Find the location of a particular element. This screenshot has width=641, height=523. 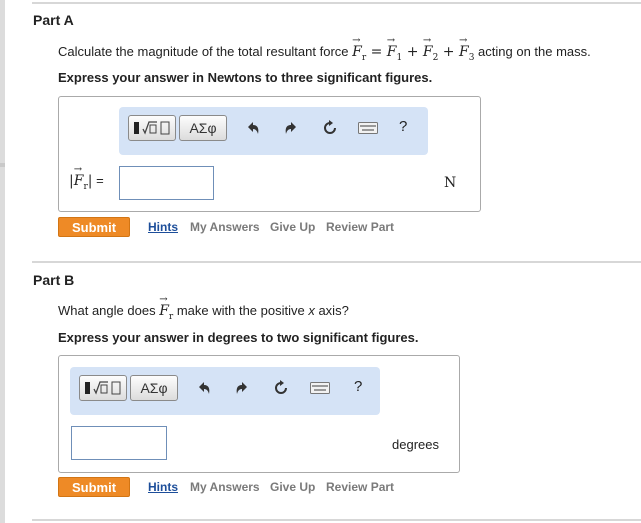

question-text-mid: make with the positive is located at coordinates (241, 310).